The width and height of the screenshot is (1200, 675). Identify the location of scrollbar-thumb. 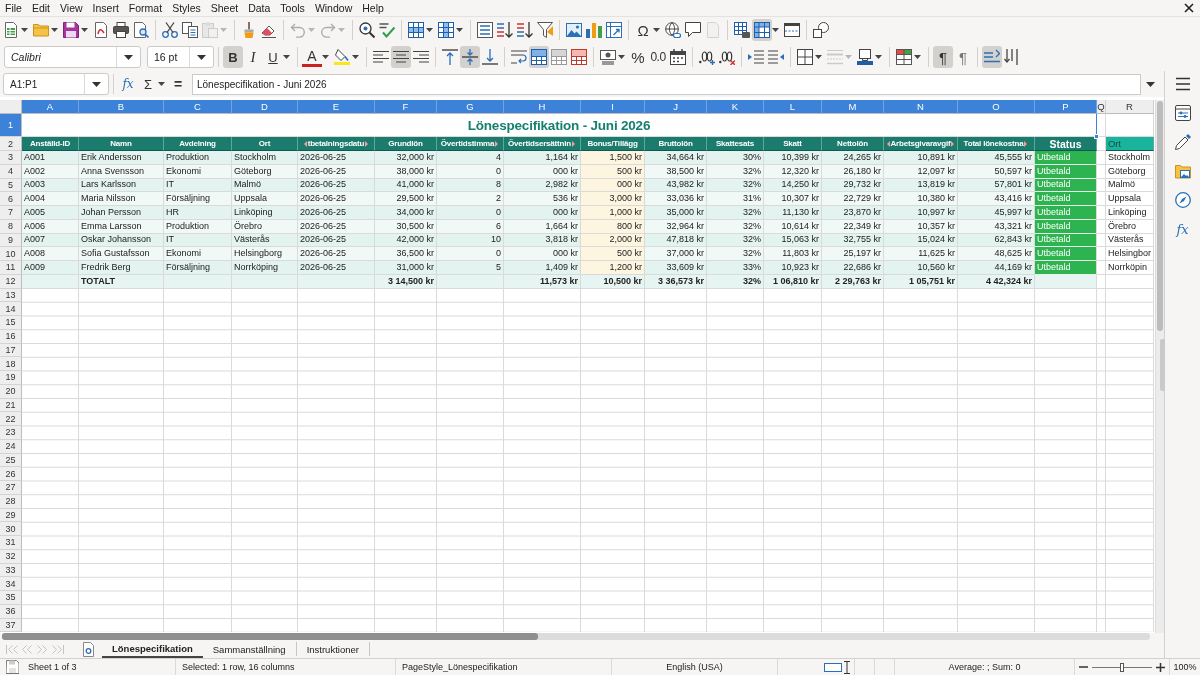
(270, 636).